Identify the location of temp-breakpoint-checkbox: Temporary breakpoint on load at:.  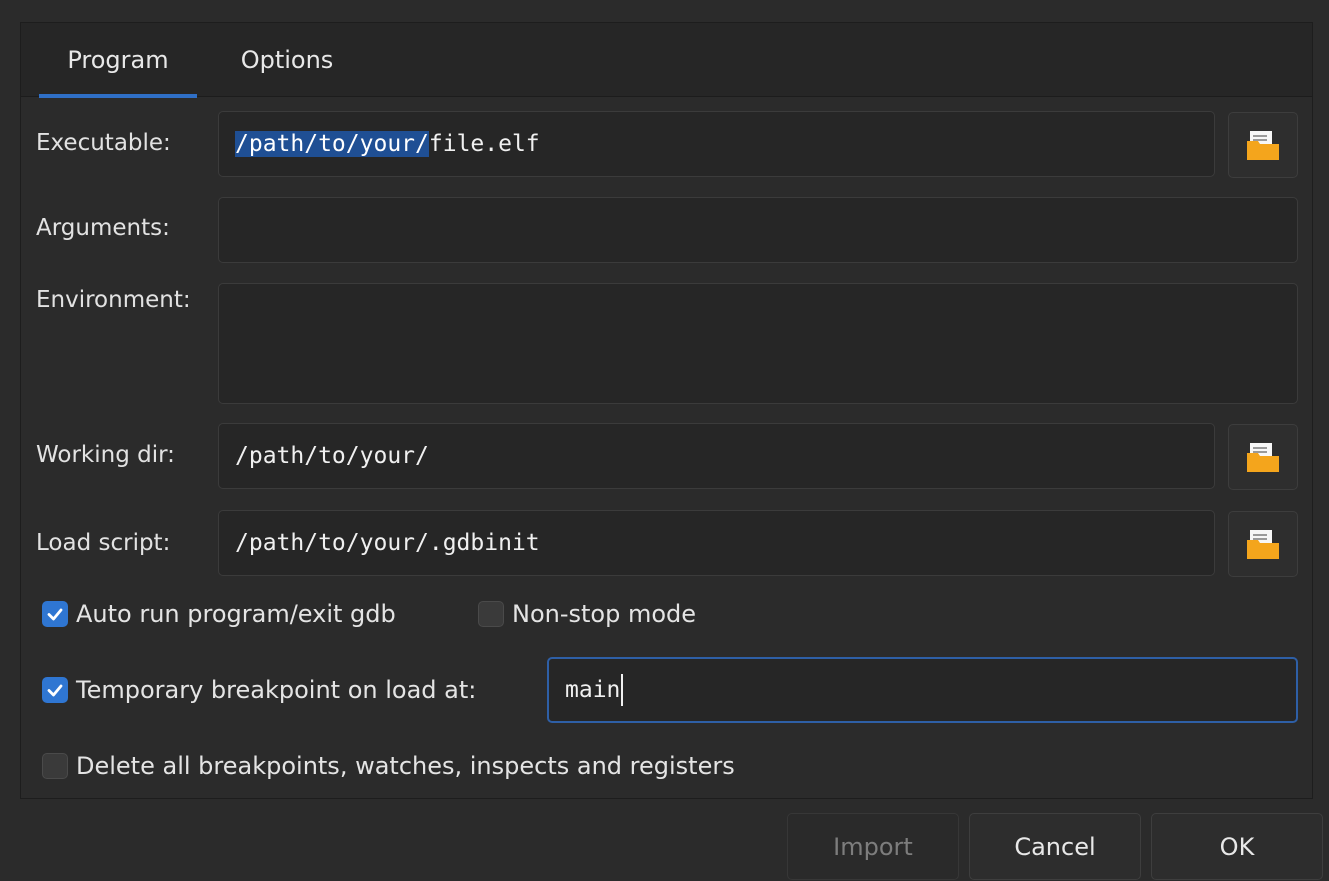
(259, 690).